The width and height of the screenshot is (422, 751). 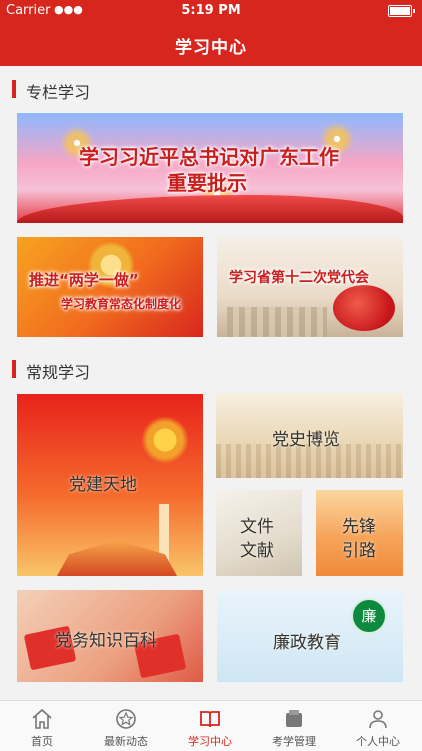 I want to click on lianzheng-label: 廉政教育, so click(x=307, y=643).